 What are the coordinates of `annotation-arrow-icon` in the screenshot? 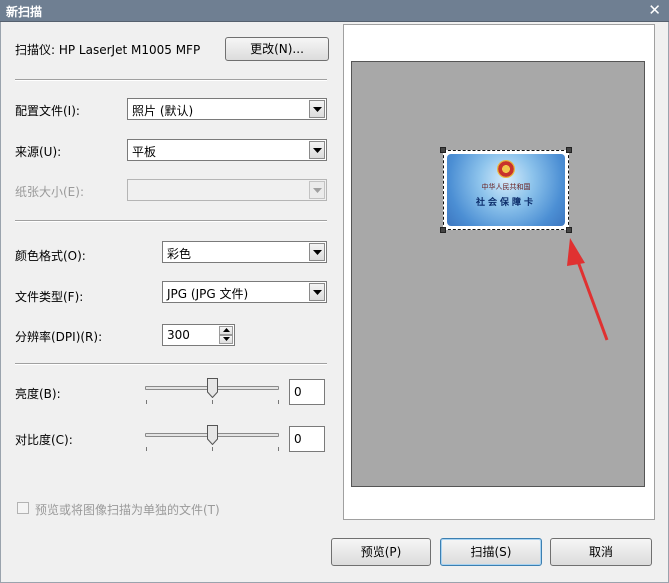 It's located at (588, 289).